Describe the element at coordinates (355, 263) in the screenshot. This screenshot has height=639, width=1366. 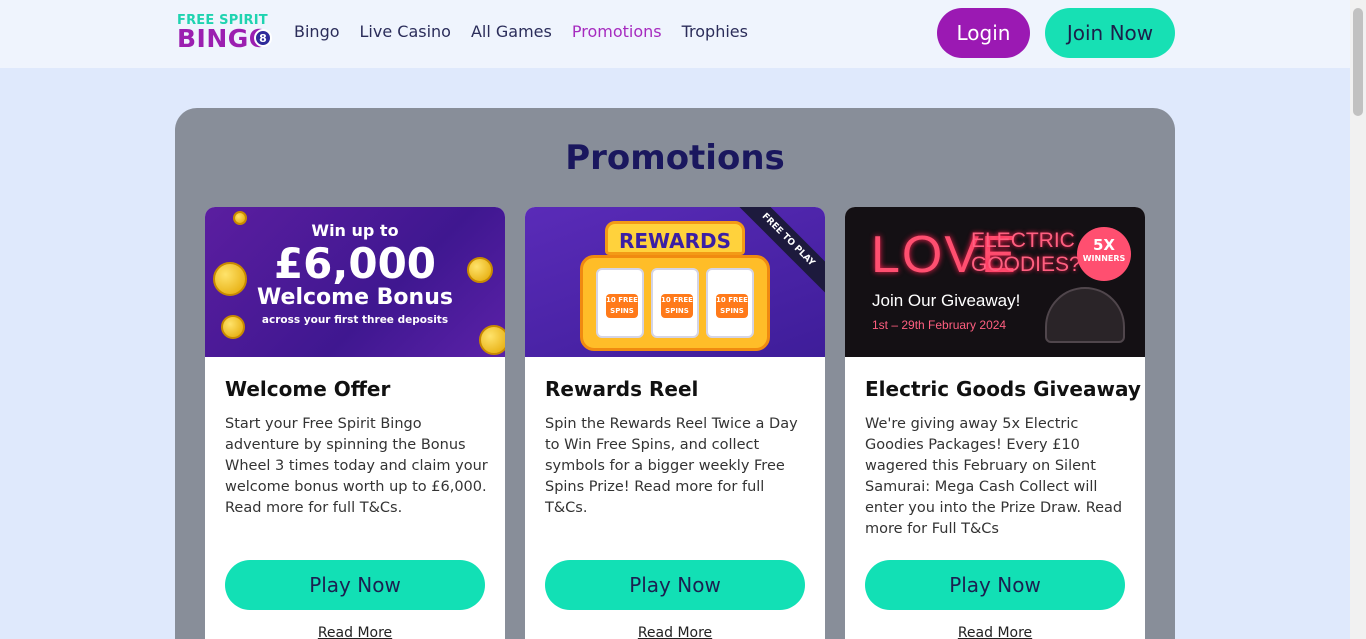
I see `image-text-amount: £6,000` at that location.